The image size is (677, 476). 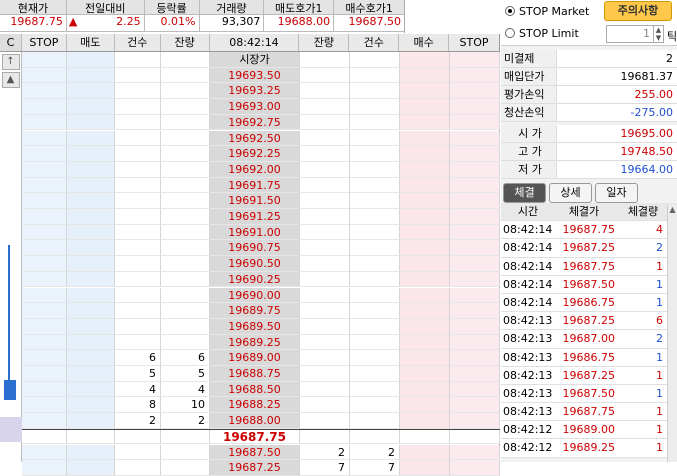 What do you see at coordinates (616, 193) in the screenshot?
I see `tab-daily: 일자` at bounding box center [616, 193].